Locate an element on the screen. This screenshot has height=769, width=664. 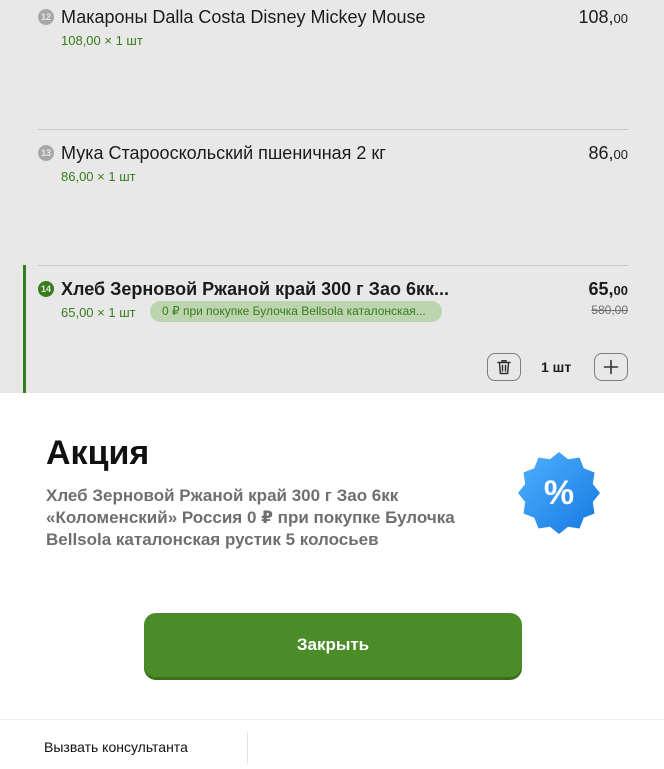
badge-percent-symbol: % is located at coordinates (559, 493).